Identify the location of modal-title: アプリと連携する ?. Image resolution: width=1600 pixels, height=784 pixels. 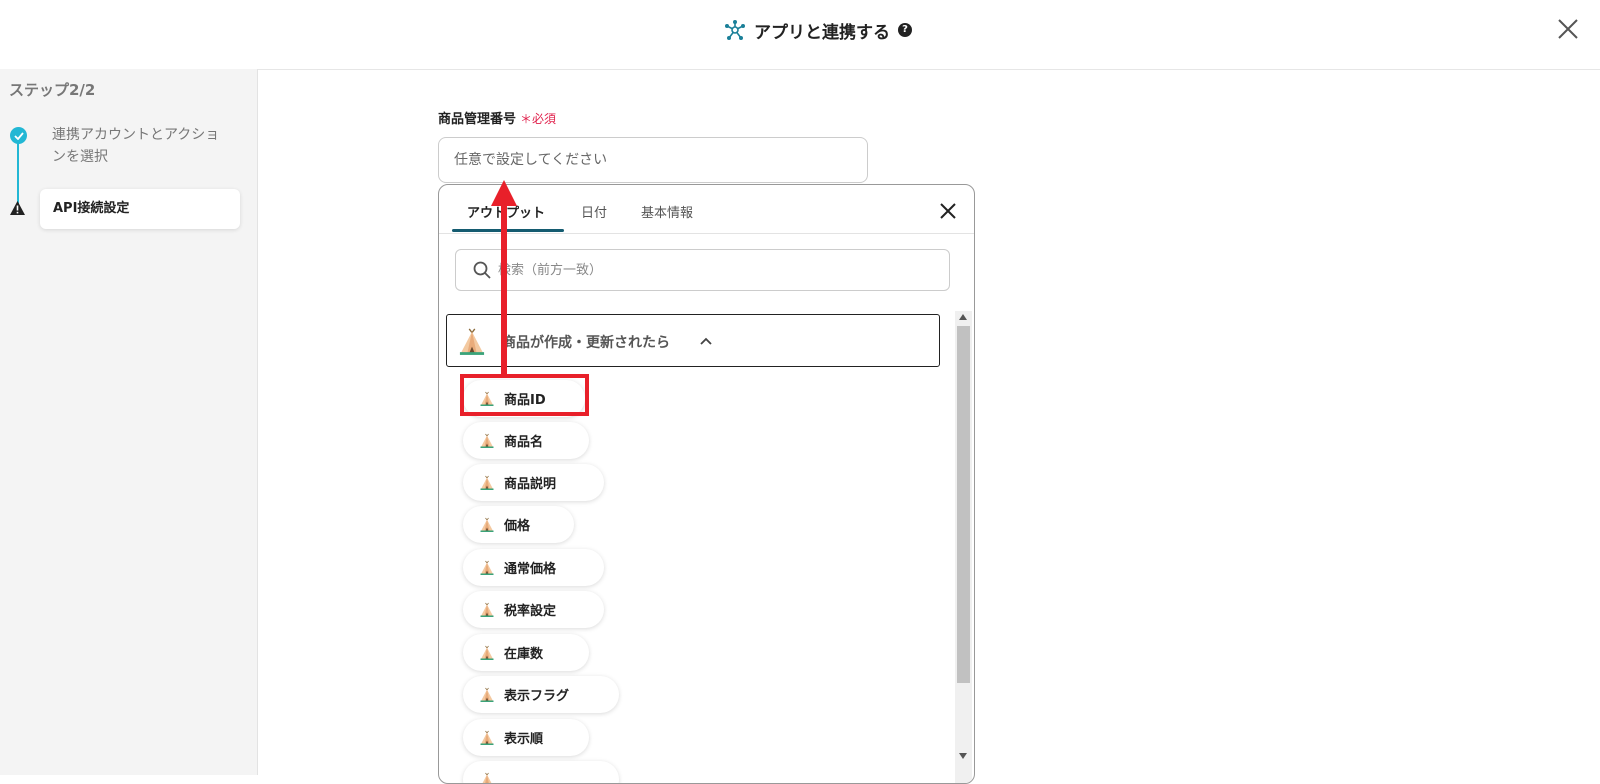
(818, 30).